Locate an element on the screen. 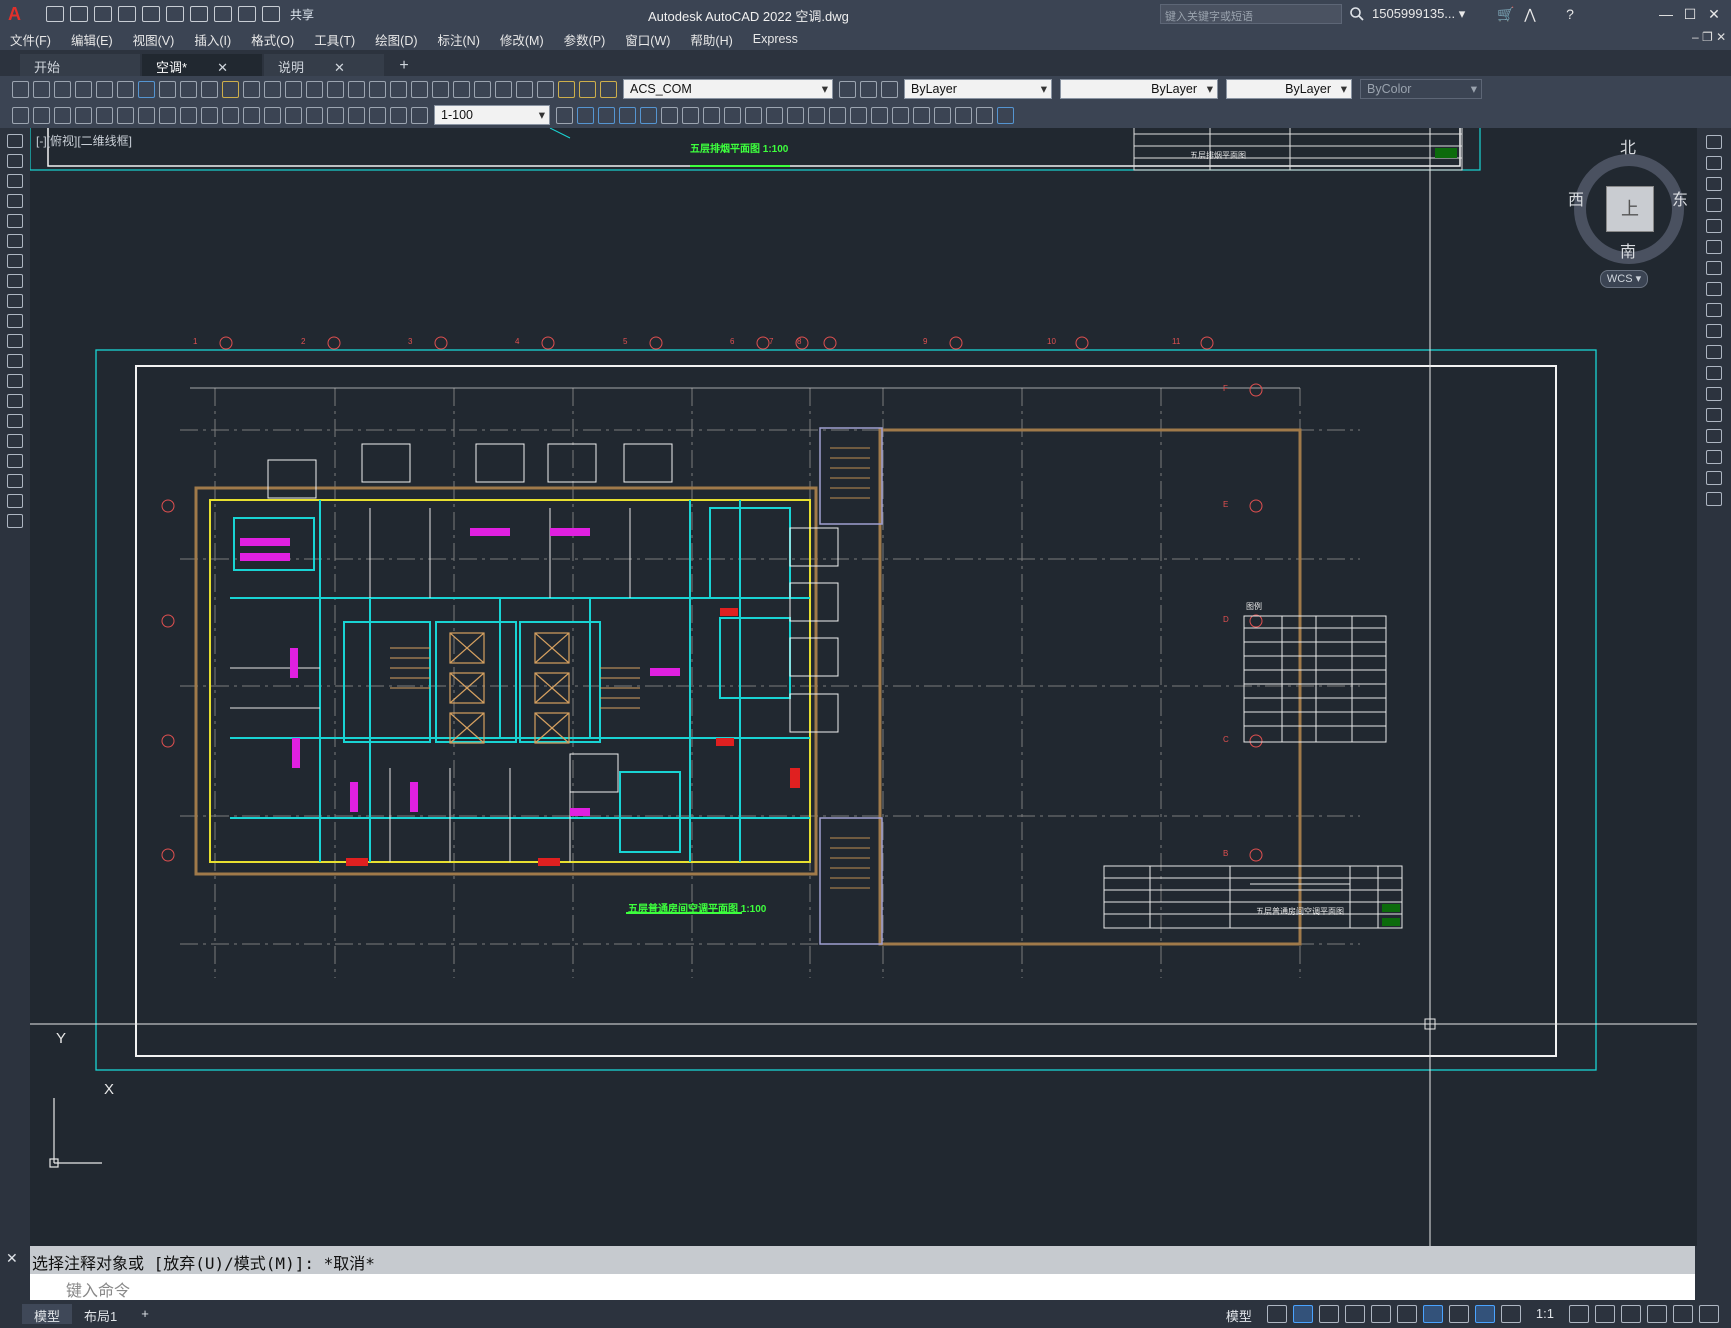 Image resolution: width=1731 pixels, height=1328 pixels. ortho-mode-icon is located at coordinates (1328, 1314).